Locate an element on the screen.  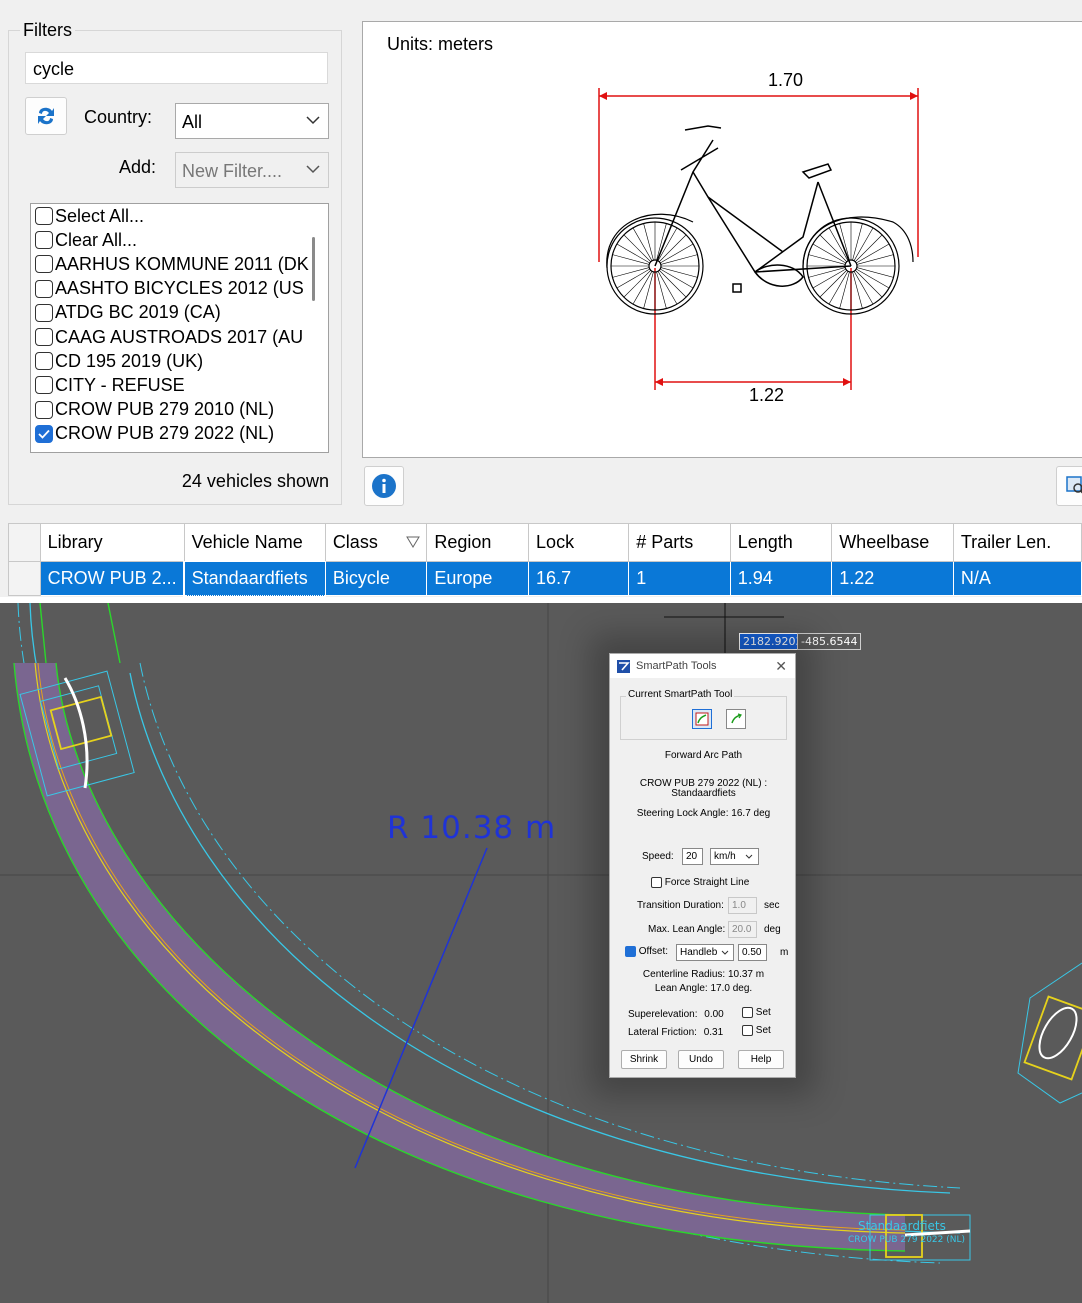
column-wheelbase: Wheelbase is located at coordinates (892, 542).